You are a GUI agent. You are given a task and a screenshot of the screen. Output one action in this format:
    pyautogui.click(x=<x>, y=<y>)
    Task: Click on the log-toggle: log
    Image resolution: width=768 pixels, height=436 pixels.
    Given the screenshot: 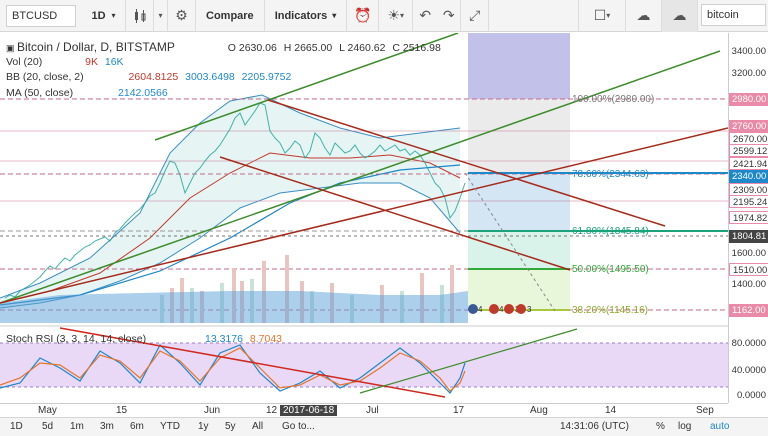 What is the action you would take?
    pyautogui.click(x=684, y=426)
    